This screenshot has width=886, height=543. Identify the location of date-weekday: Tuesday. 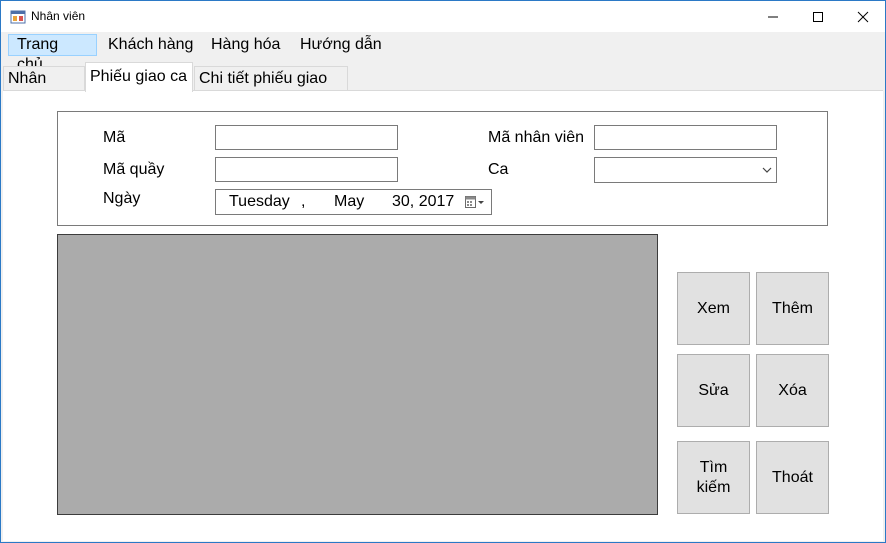
(259, 201).